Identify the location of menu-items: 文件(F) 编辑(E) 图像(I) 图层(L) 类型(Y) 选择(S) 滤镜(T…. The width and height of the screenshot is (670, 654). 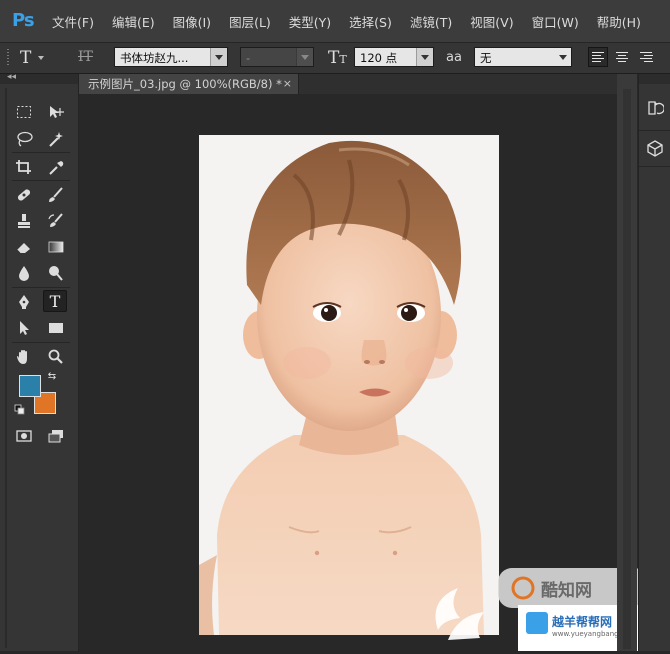
(355, 21).